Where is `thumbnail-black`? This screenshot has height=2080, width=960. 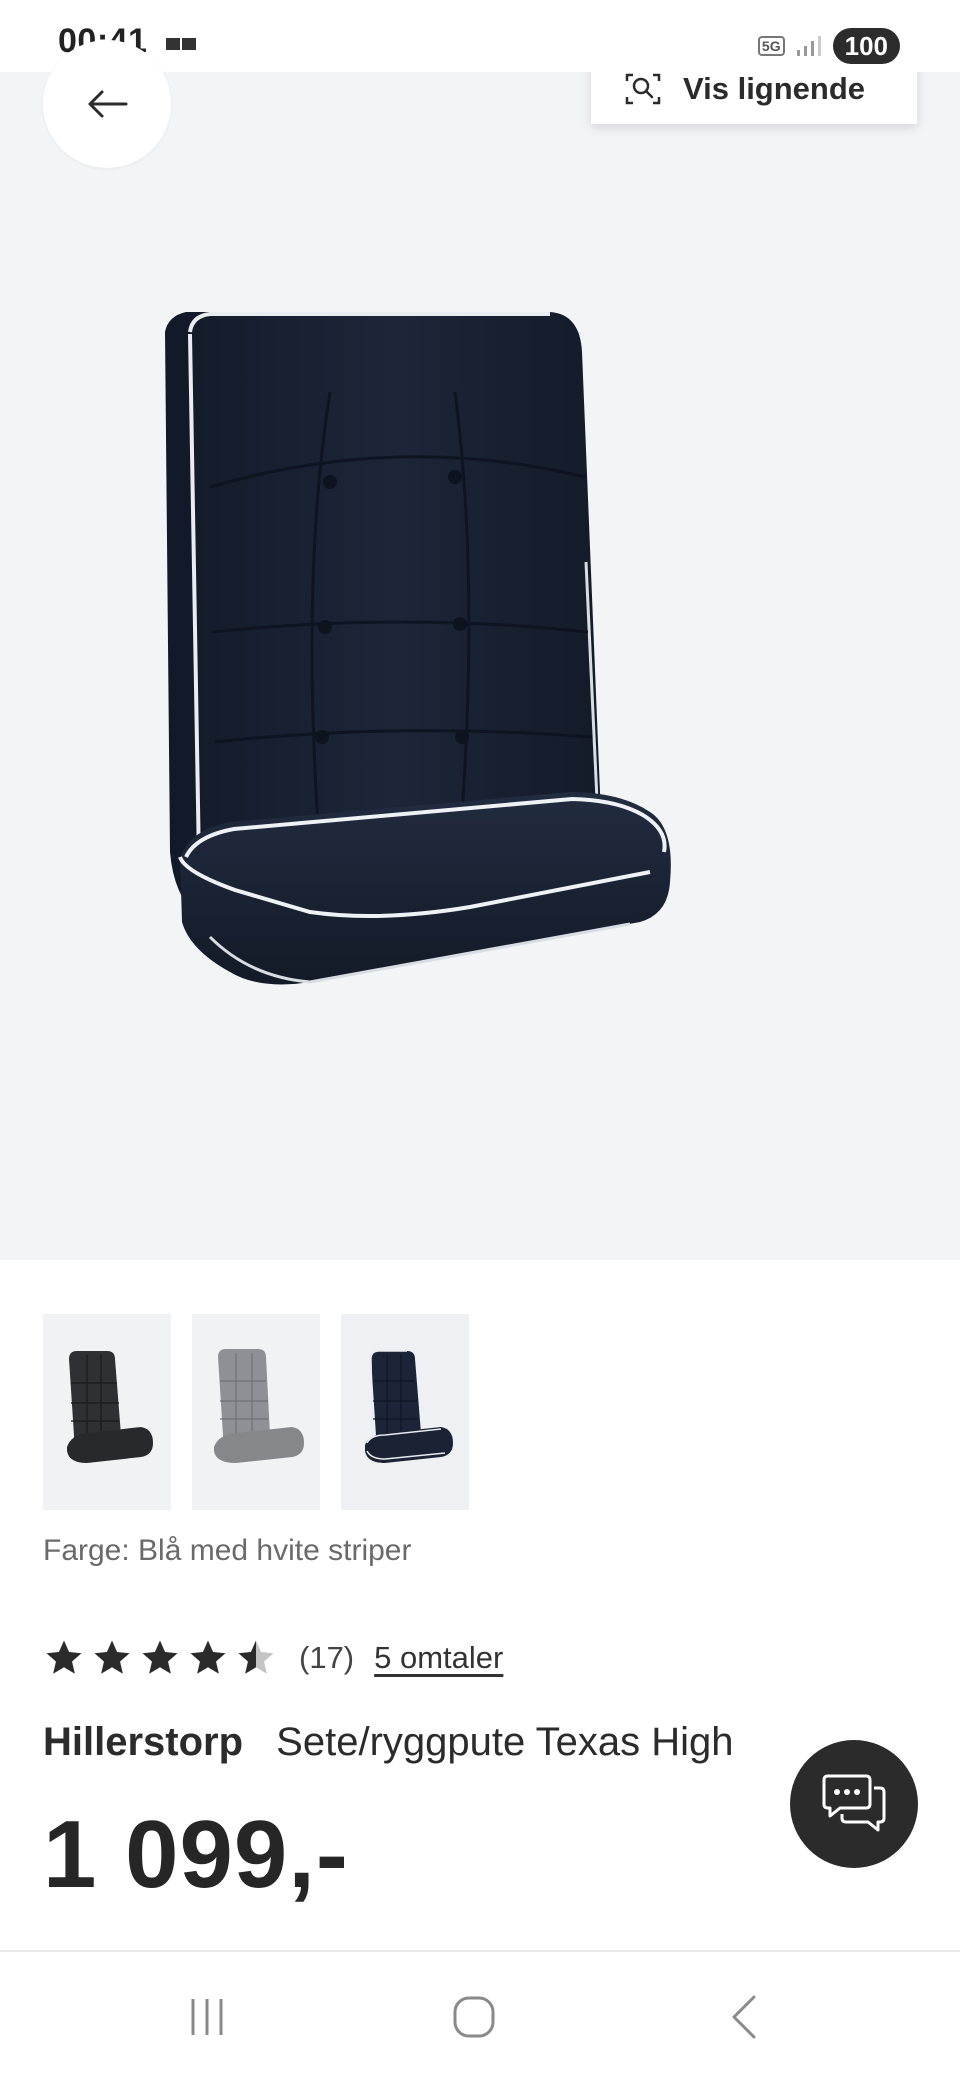
thumbnail-black is located at coordinates (107, 1412).